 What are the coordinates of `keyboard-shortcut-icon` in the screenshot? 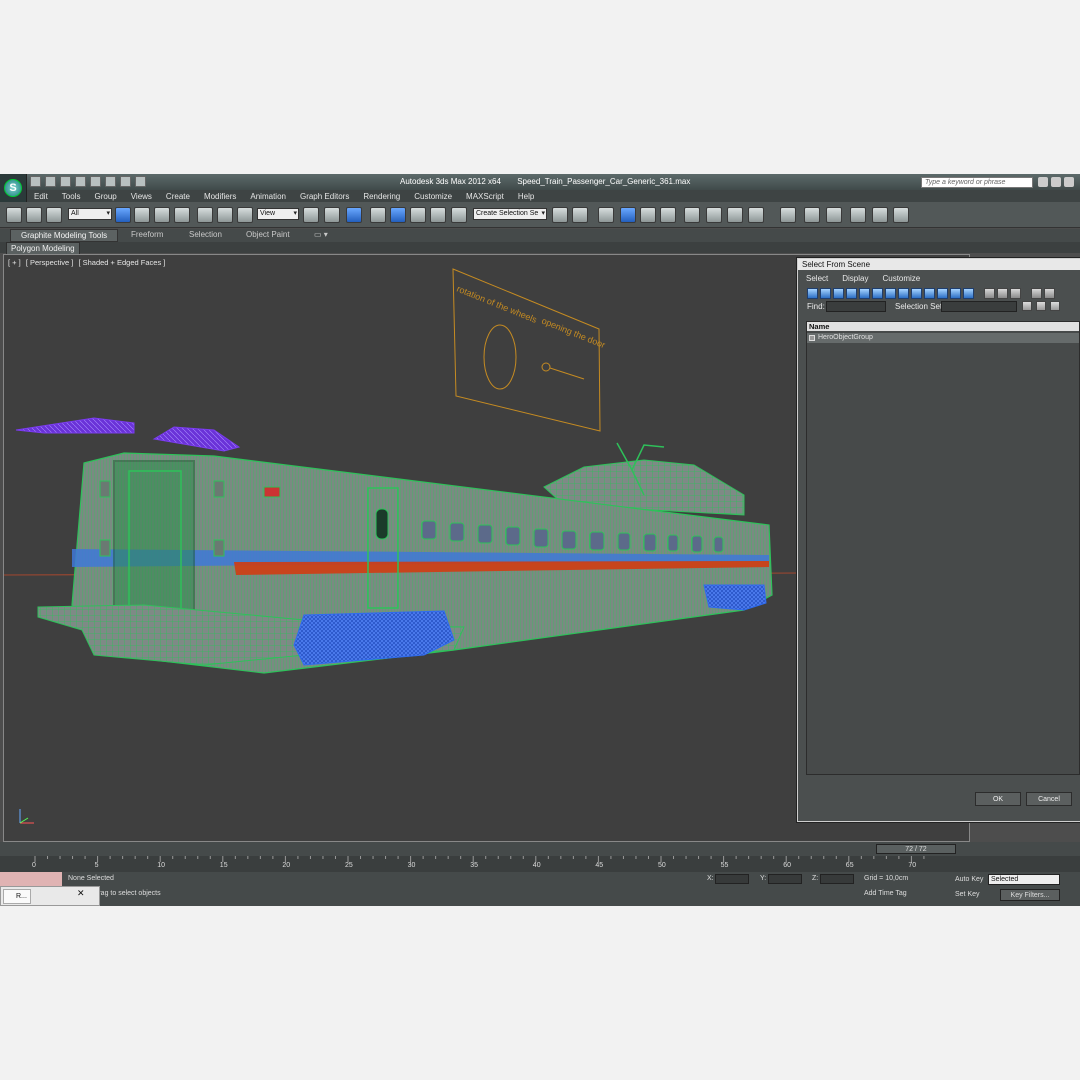 It's located at (354, 215).